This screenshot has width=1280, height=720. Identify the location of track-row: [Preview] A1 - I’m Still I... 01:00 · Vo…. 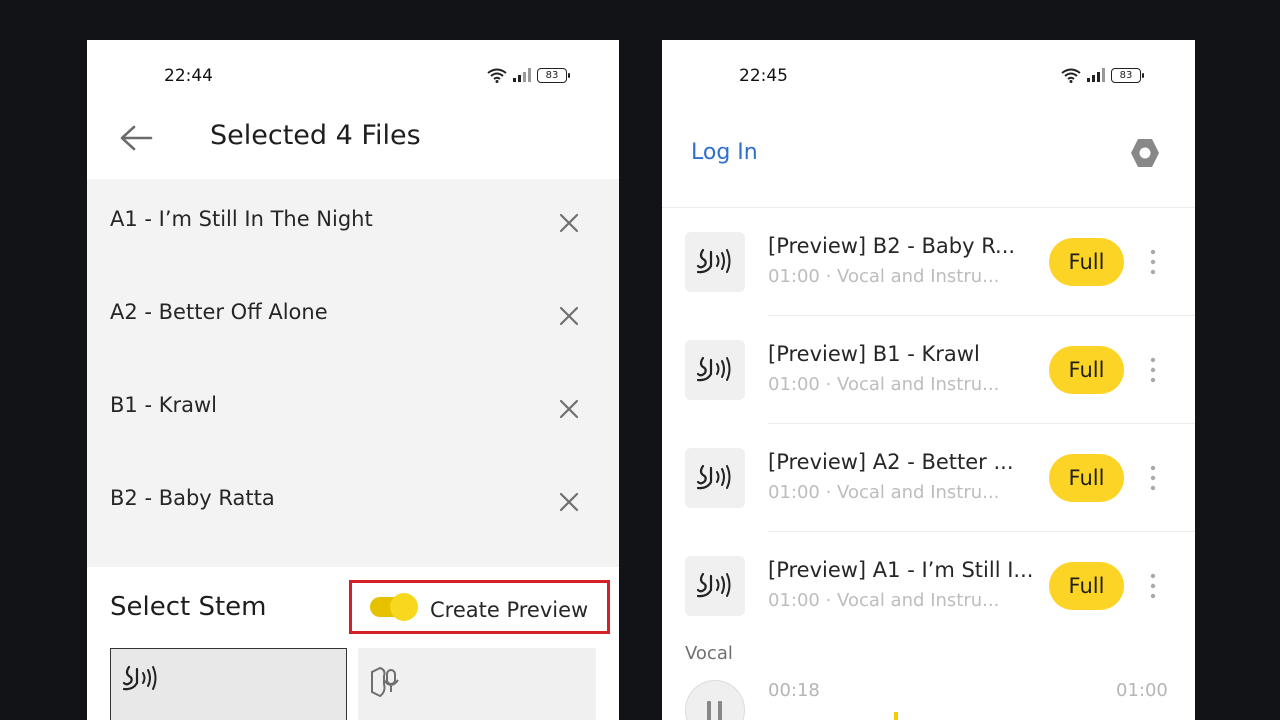
(928, 586).